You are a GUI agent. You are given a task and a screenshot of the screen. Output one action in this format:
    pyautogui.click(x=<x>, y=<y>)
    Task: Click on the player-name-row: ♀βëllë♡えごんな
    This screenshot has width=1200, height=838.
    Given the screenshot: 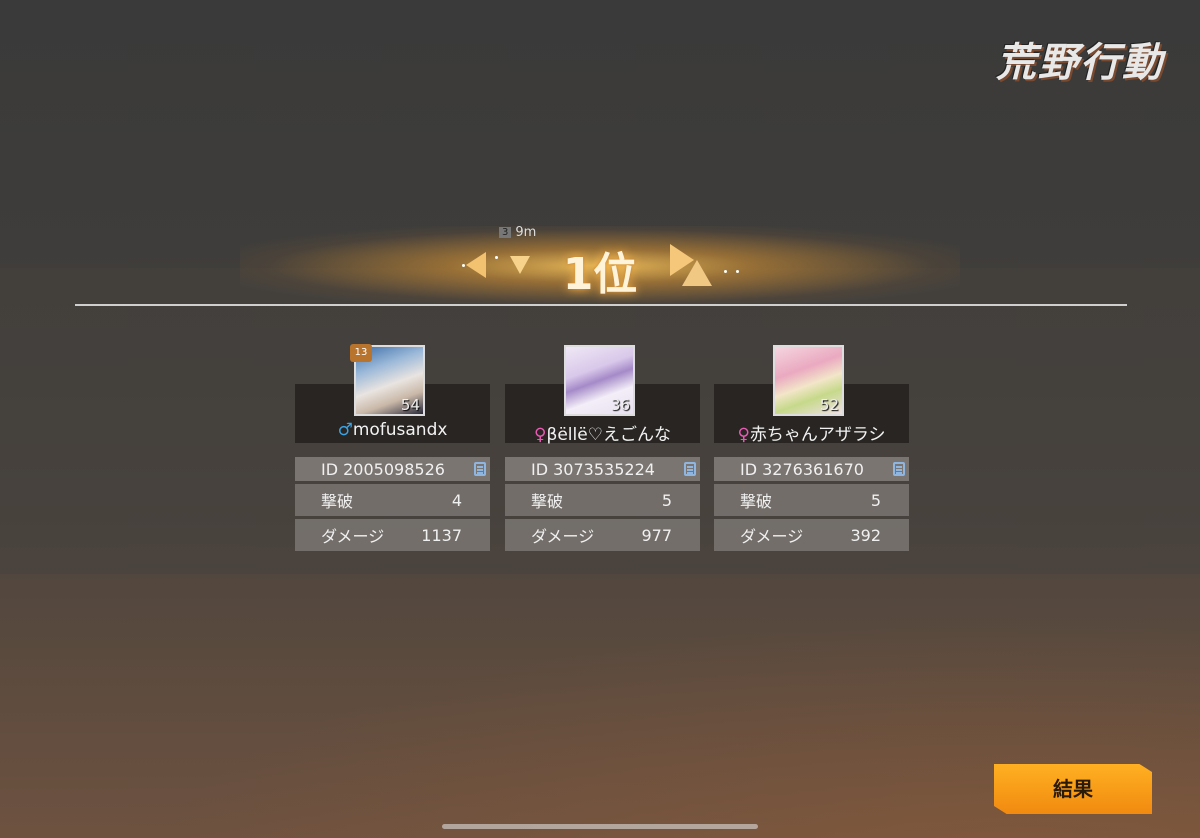 What is the action you would take?
    pyautogui.click(x=602, y=432)
    